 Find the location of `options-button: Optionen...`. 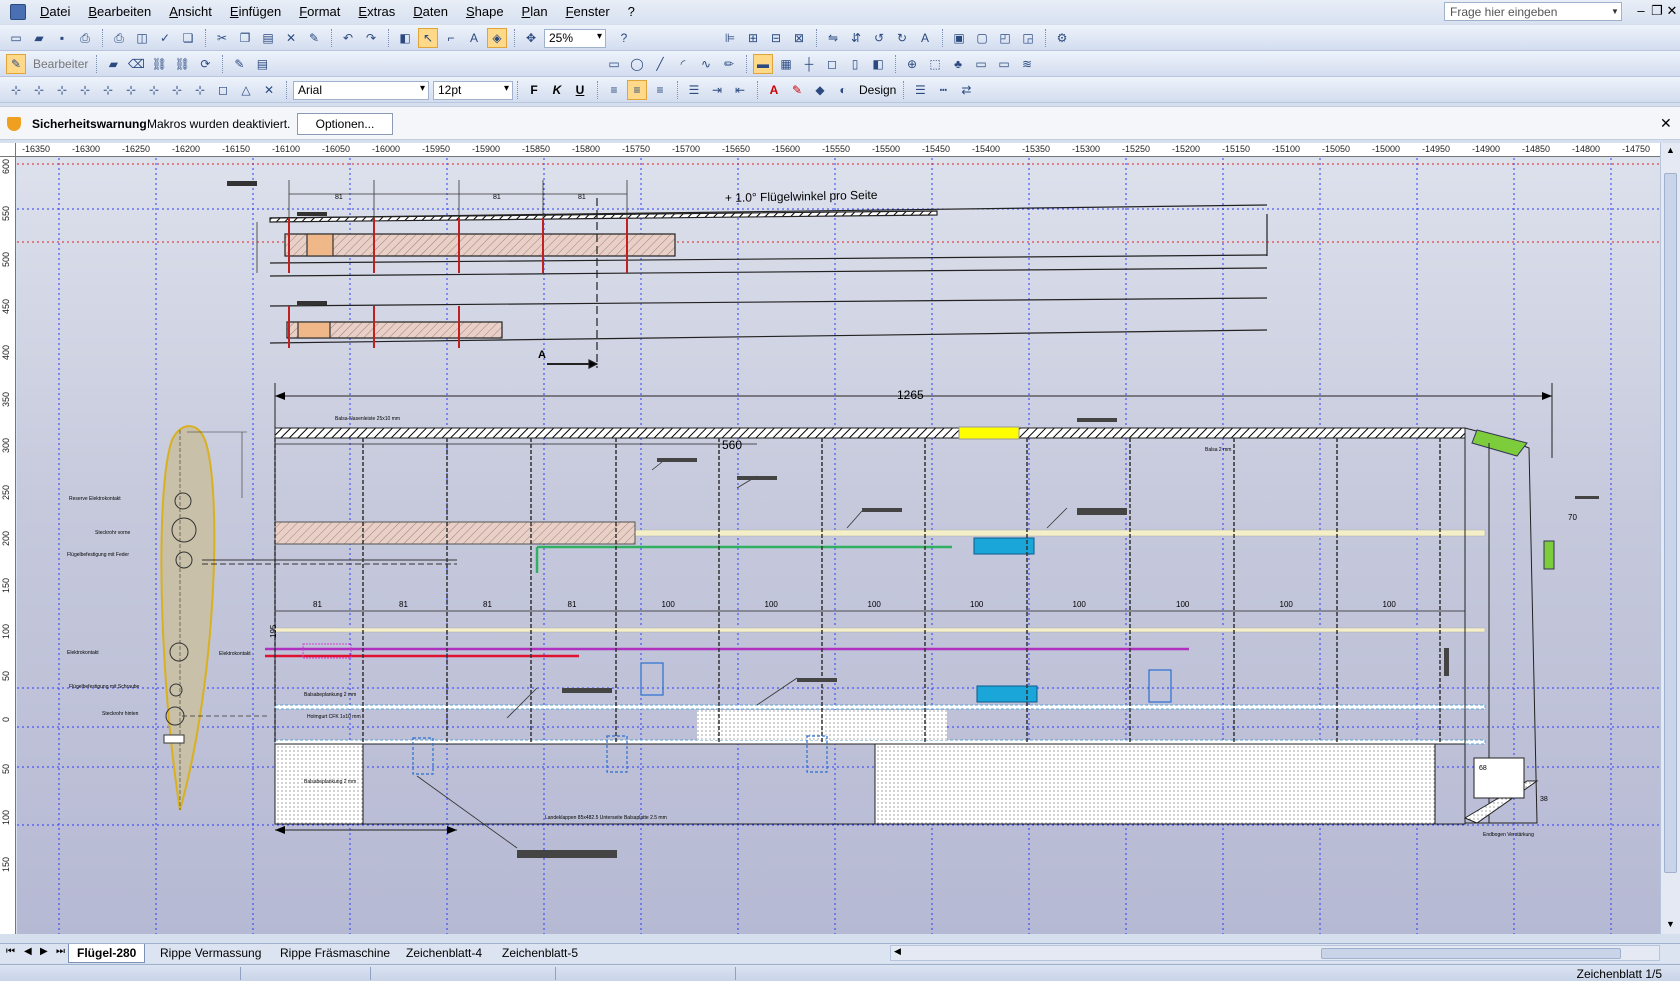

options-button: Optionen... is located at coordinates (345, 124).